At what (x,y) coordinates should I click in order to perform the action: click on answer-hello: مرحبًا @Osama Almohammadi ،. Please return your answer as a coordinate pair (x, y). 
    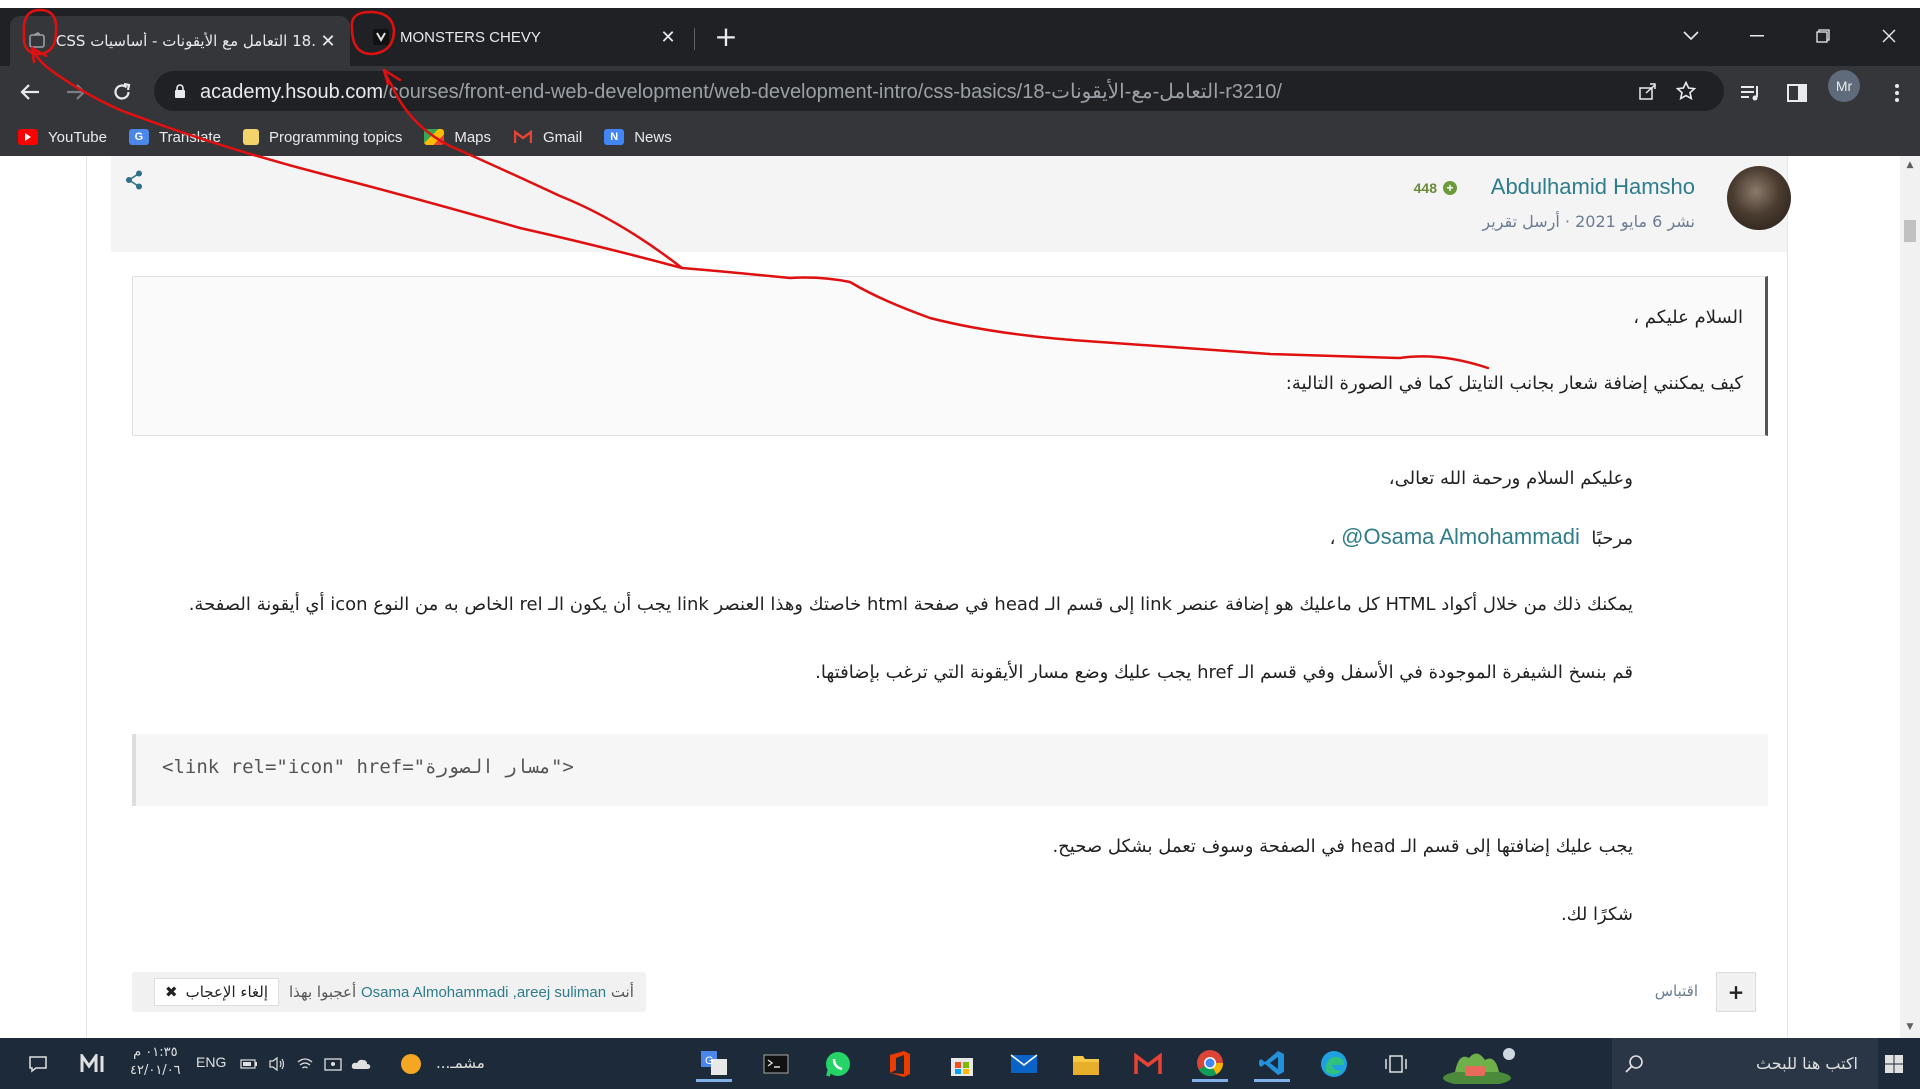
    Looking at the image, I should click on (1481, 537).